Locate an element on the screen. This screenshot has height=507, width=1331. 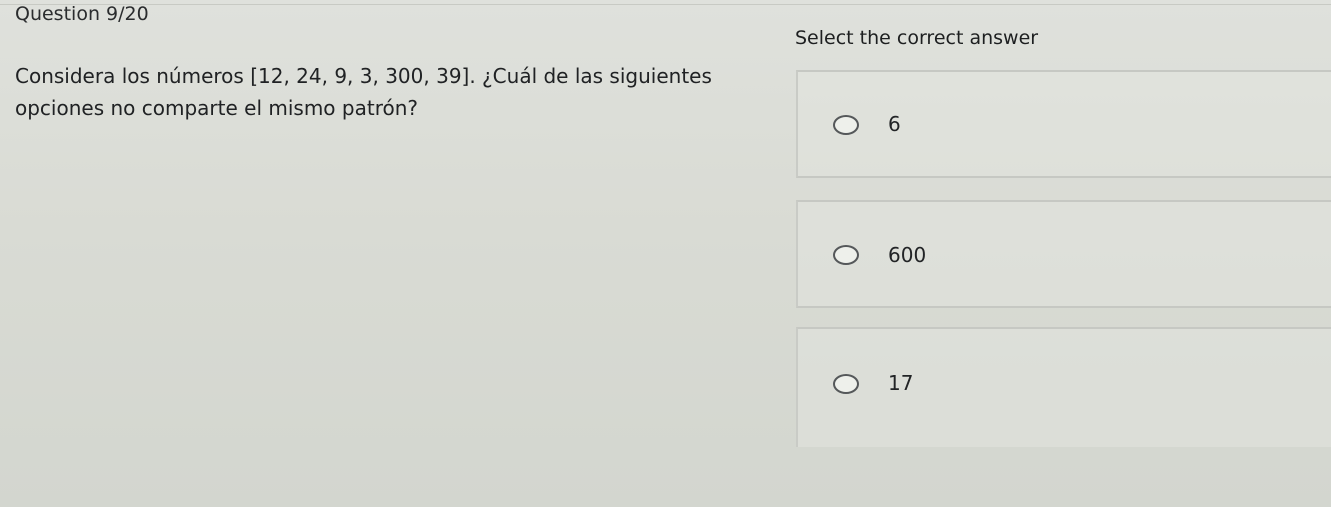
answer-option-label: 6 is located at coordinates (894, 124).